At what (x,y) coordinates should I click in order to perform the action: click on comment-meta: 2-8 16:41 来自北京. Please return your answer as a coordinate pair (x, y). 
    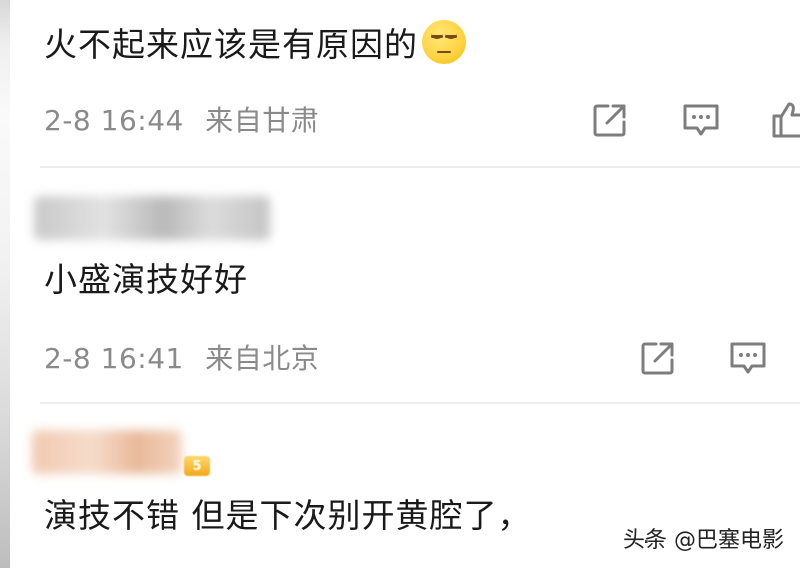
    Looking at the image, I should click on (181, 359).